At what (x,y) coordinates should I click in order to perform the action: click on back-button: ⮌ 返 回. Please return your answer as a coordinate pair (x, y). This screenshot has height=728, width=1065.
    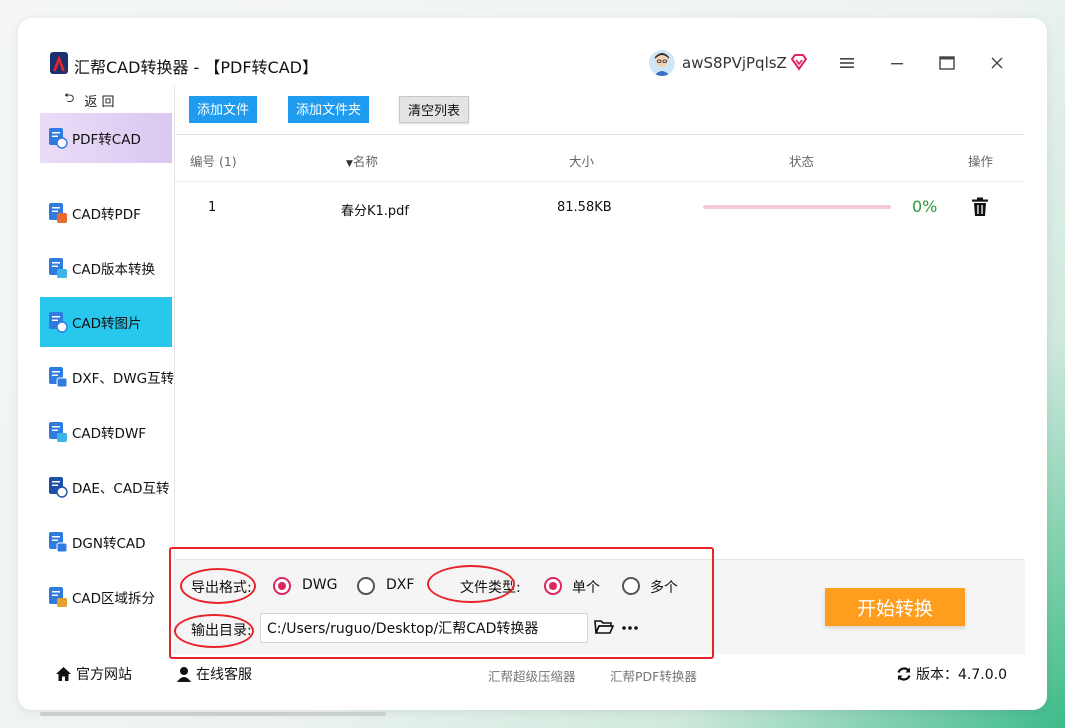
    Looking at the image, I should click on (89, 100).